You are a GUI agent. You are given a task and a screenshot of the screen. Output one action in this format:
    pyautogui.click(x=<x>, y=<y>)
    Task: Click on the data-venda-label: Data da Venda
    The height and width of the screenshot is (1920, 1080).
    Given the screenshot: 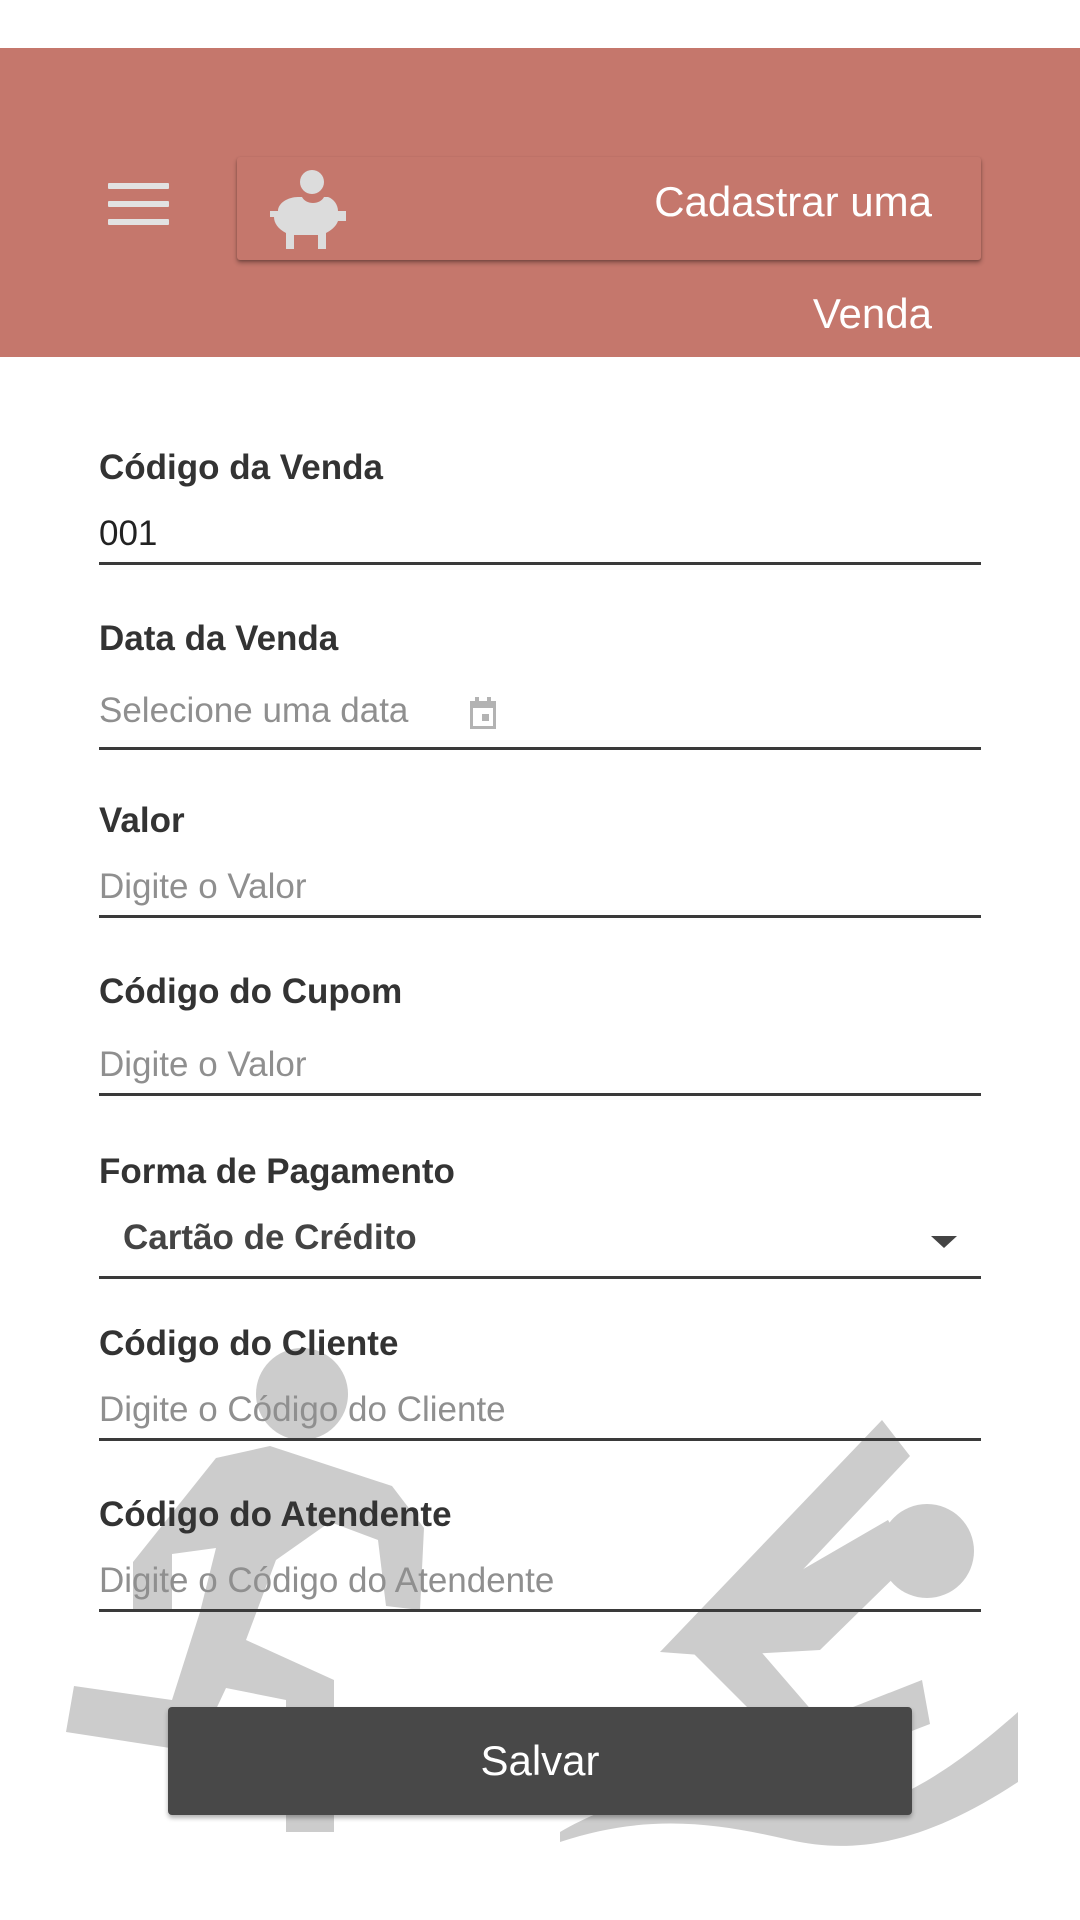 What is the action you would take?
    pyautogui.click(x=219, y=638)
    